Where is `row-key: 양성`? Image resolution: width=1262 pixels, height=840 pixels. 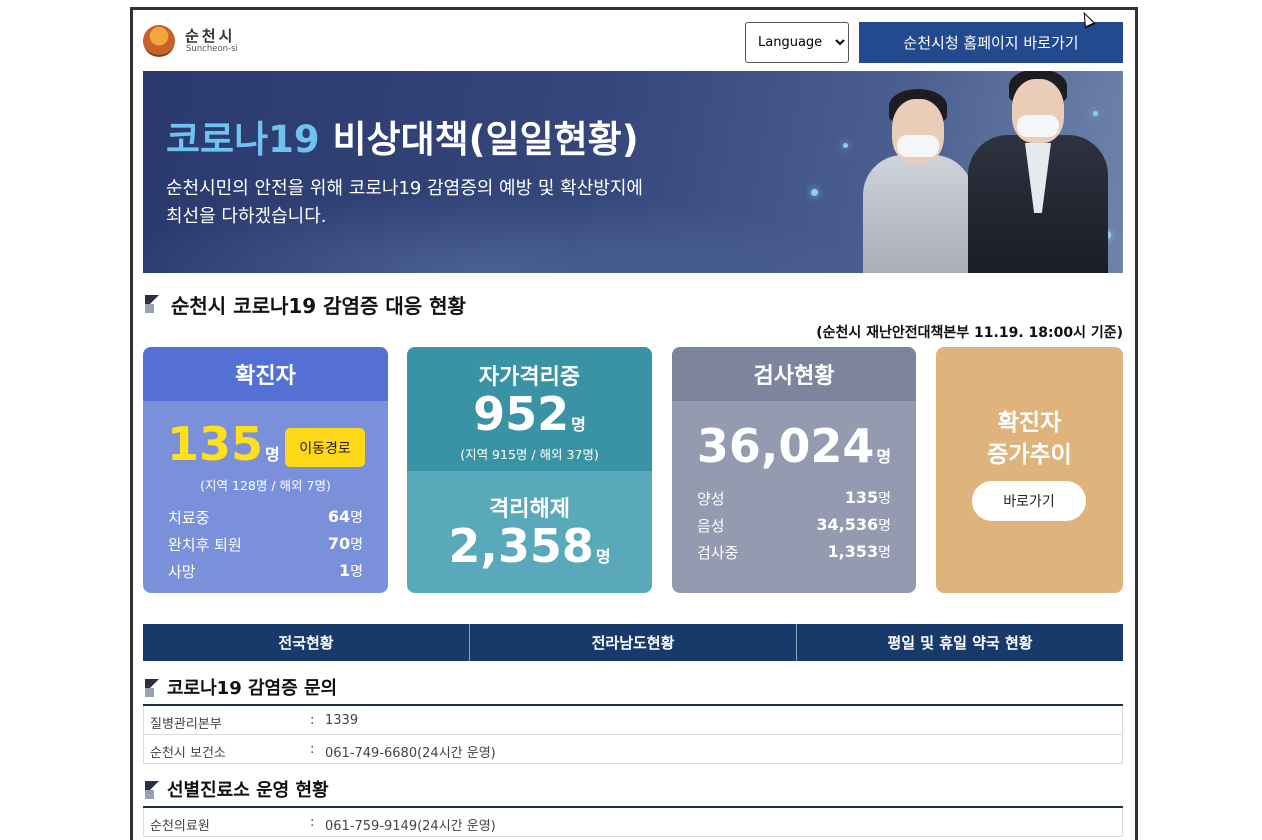 row-key: 양성 is located at coordinates (711, 499).